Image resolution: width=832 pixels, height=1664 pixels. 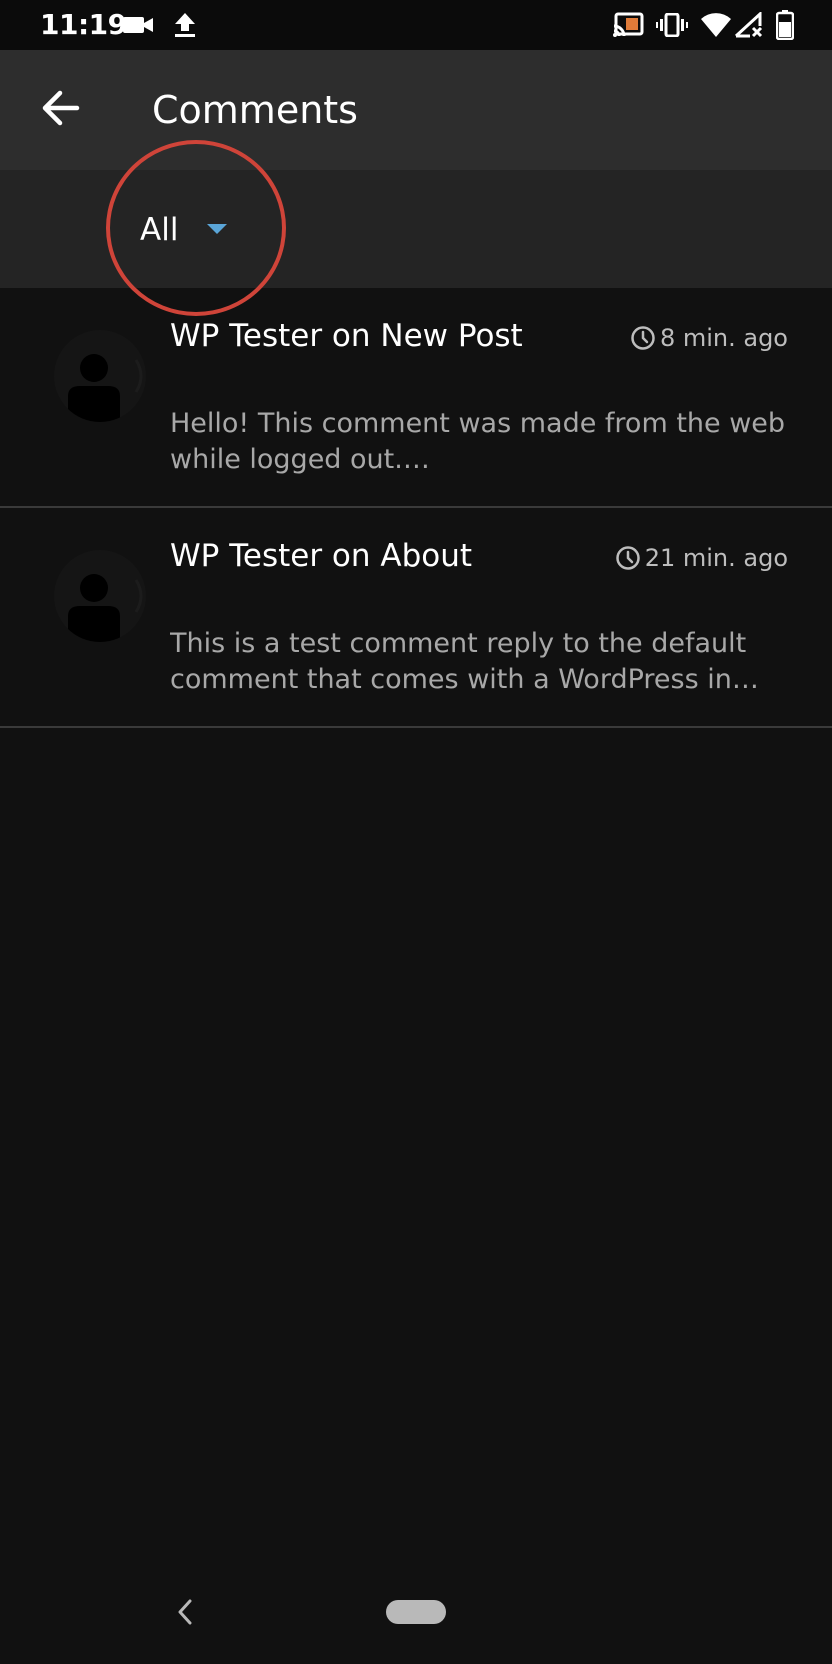 I want to click on comment-time: 8 min. ago, so click(x=709, y=338).